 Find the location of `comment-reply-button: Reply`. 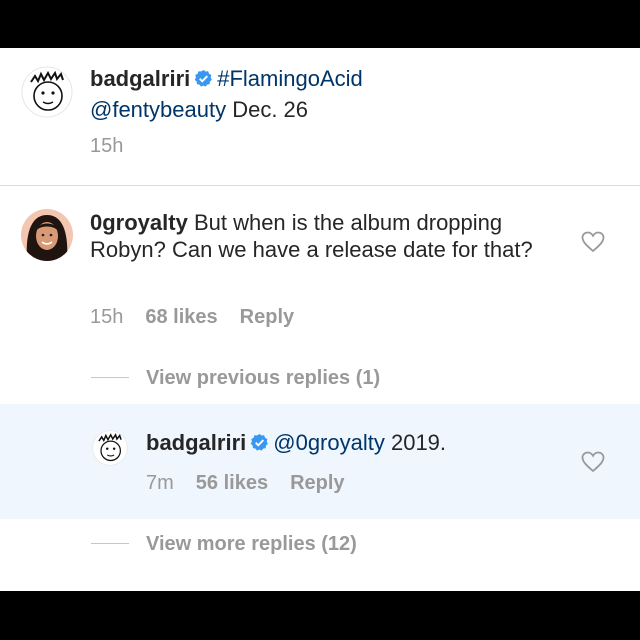

comment-reply-button: Reply is located at coordinates (267, 317).